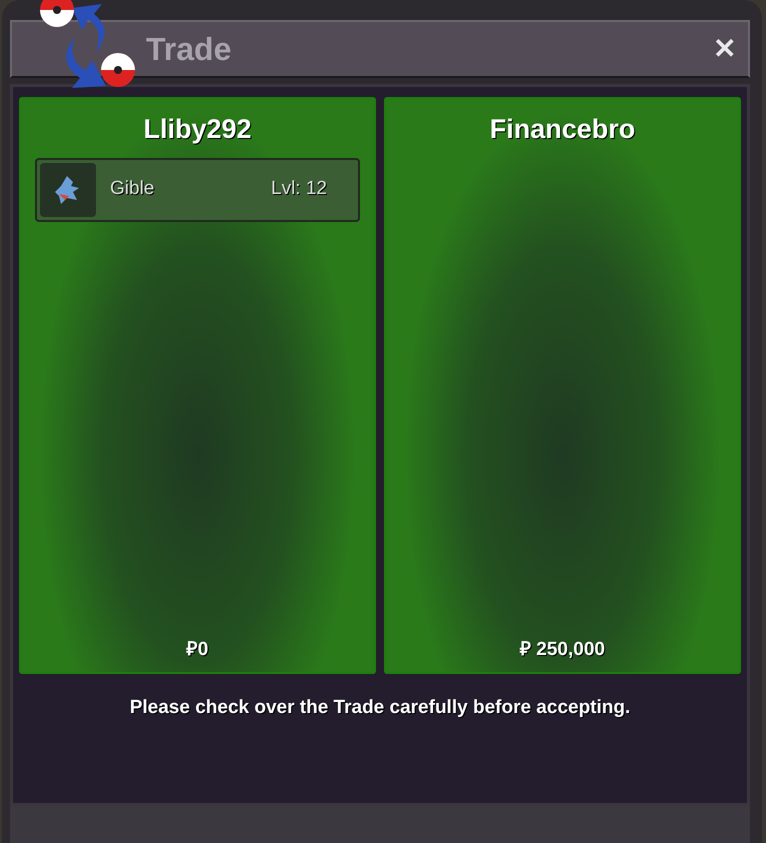 Image resolution: width=766 pixels, height=843 pixels. What do you see at coordinates (197, 129) in the screenshot?
I see `player-name: Lliby292` at bounding box center [197, 129].